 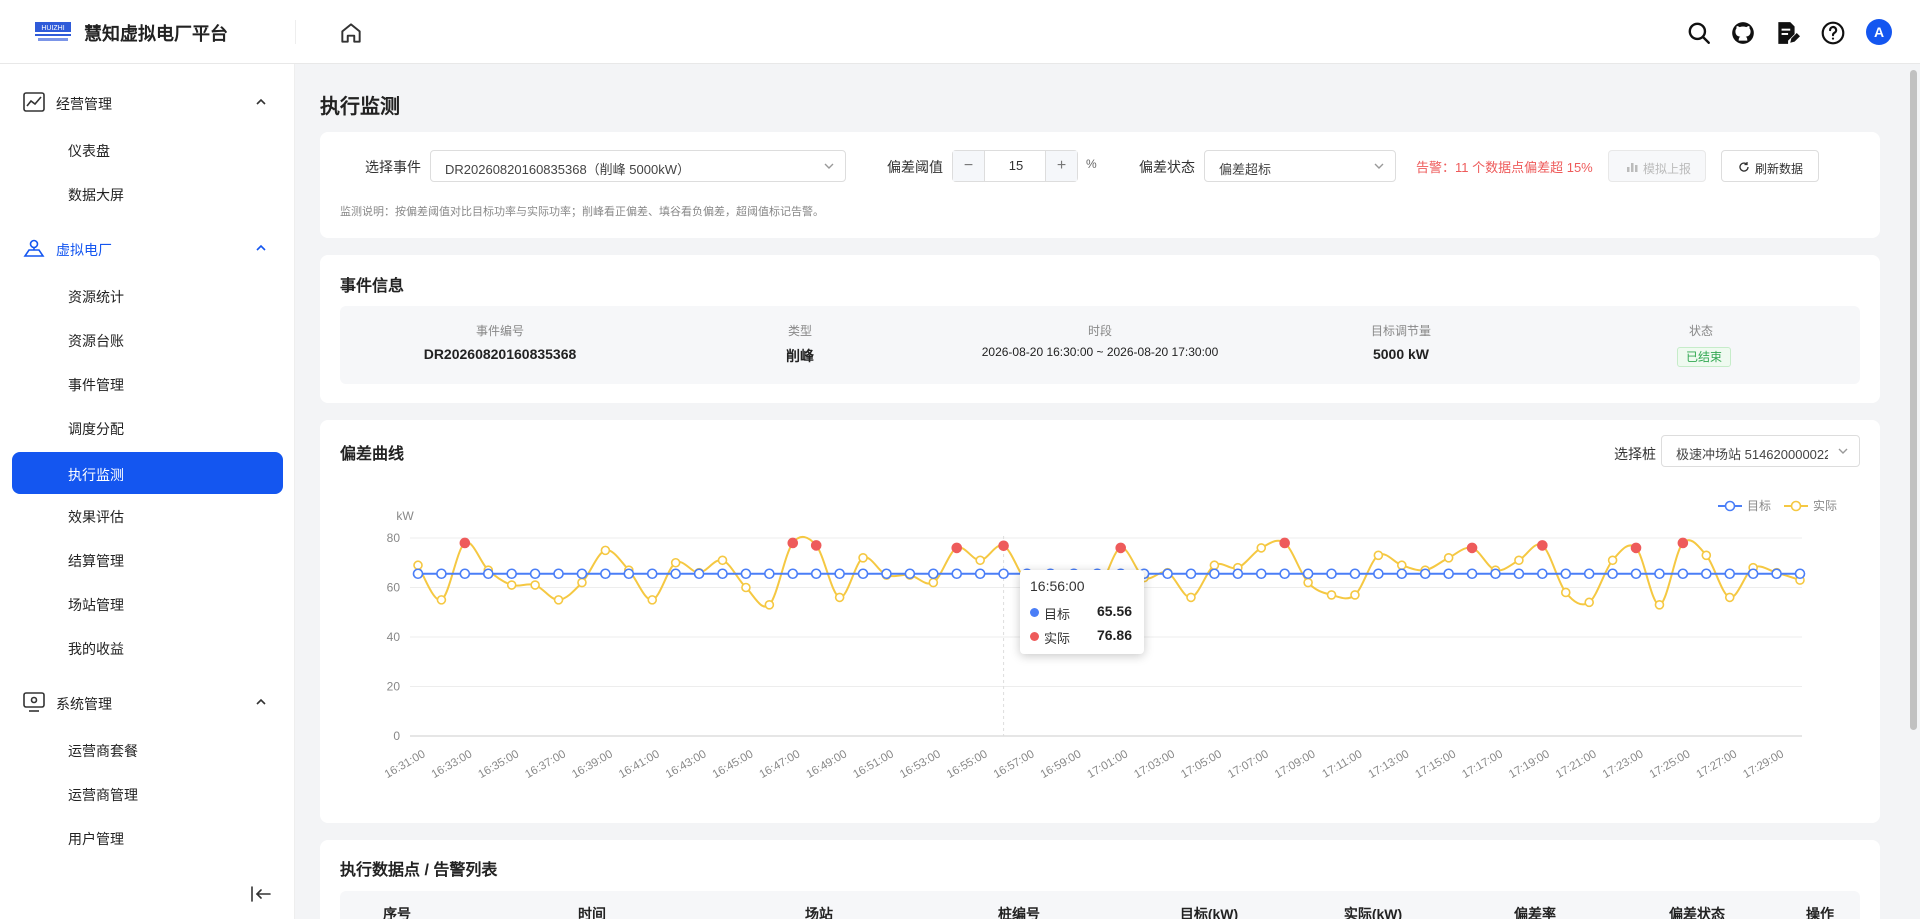 What do you see at coordinates (1623, 764) in the screenshot?
I see `x-tick-label: 17:23:00` at bounding box center [1623, 764].